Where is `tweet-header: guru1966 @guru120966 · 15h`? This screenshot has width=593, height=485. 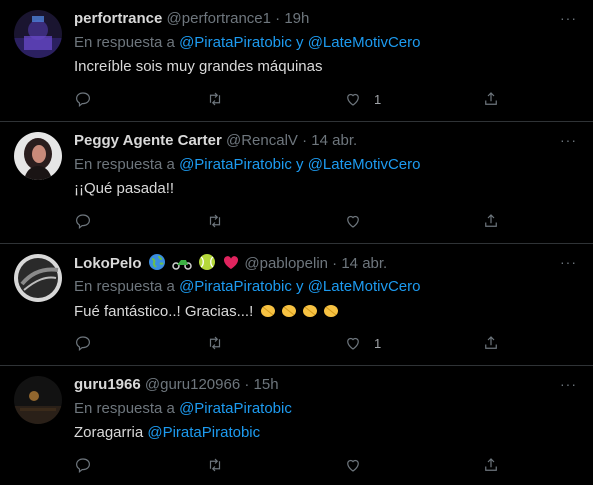
tweet-header: guru1966 @guru120966 · 15h is located at coordinates (176, 385).